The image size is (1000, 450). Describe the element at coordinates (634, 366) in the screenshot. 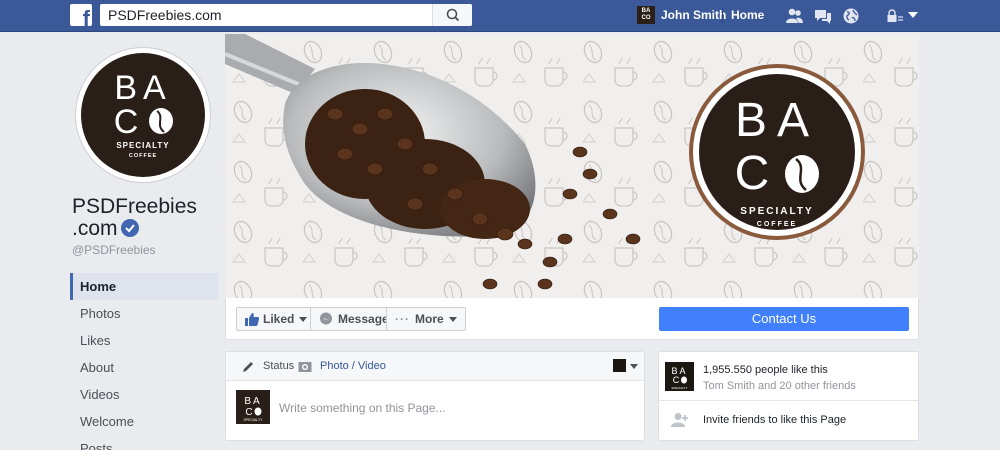

I see `post-as-chevron-down-icon` at that location.